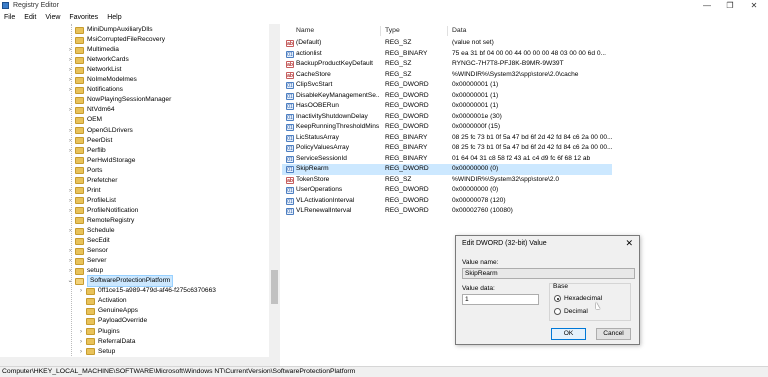 The image size is (768, 377). I want to click on tree-expander-icon: ⌄, so click(70, 281).